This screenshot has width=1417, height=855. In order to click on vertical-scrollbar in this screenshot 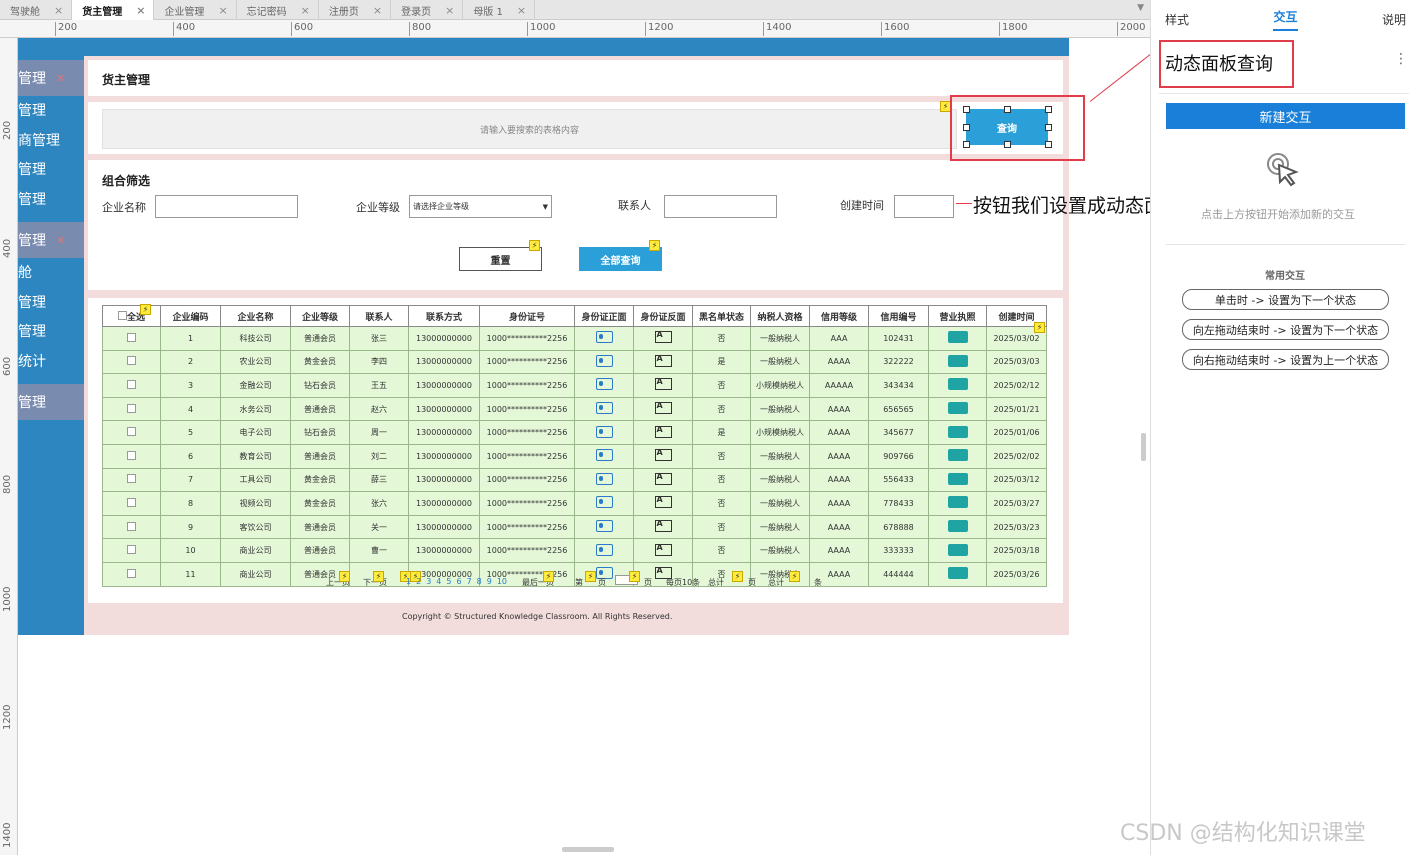, I will do `click(1143, 447)`.